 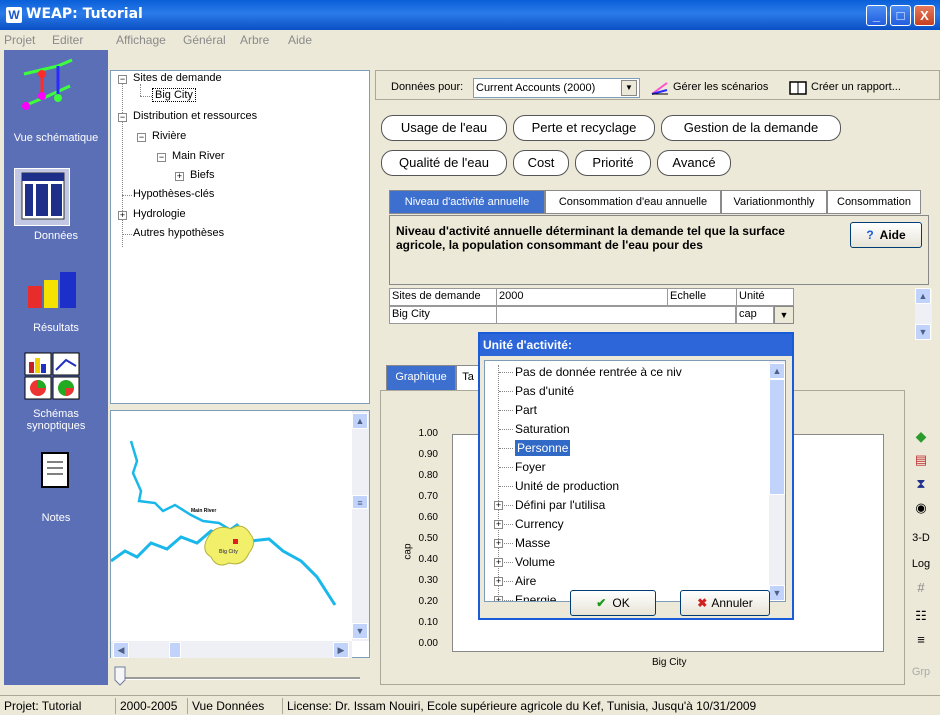 I want to click on menu-aide: Aide, so click(x=300, y=40).